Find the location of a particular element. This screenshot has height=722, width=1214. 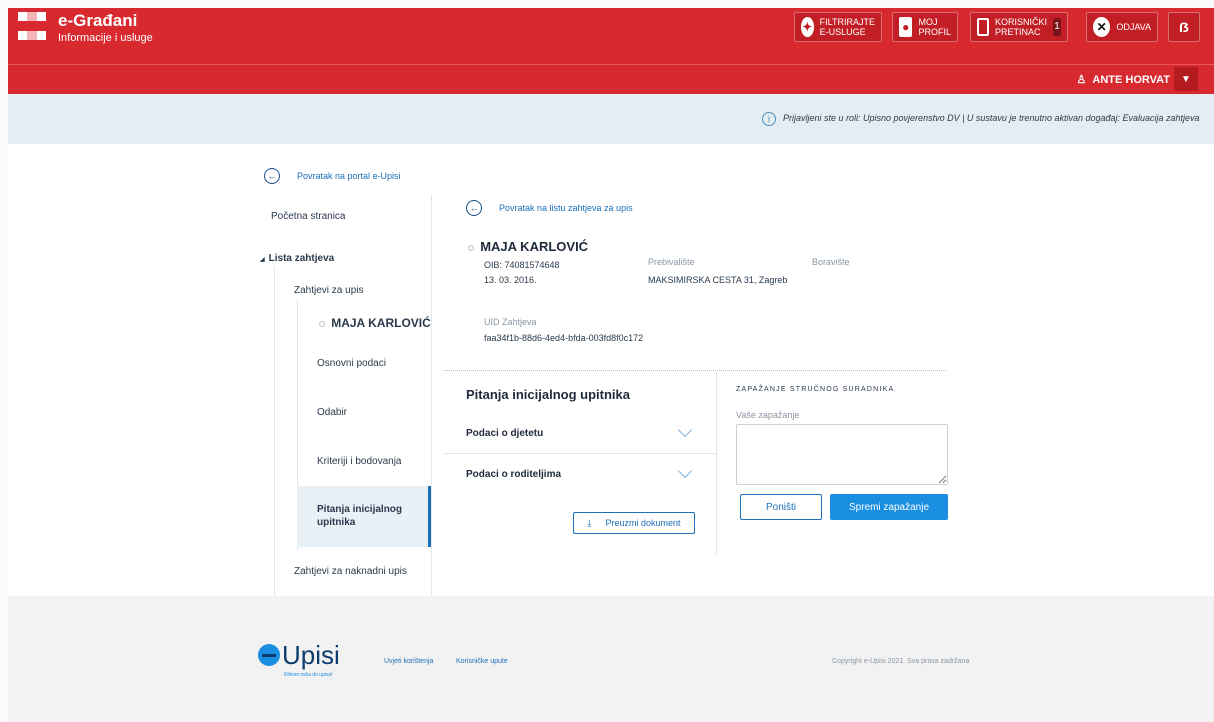

residence-label: Prebivalište is located at coordinates (671, 262).